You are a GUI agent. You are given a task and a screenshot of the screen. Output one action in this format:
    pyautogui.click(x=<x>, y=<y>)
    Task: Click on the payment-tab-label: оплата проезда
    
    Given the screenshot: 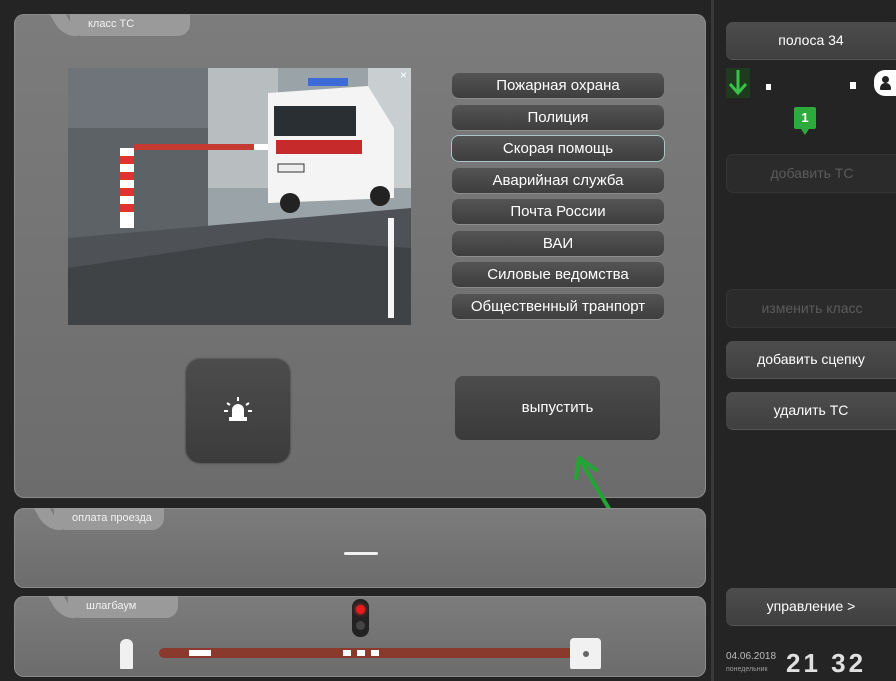 What is the action you would take?
    pyautogui.click(x=109, y=519)
    